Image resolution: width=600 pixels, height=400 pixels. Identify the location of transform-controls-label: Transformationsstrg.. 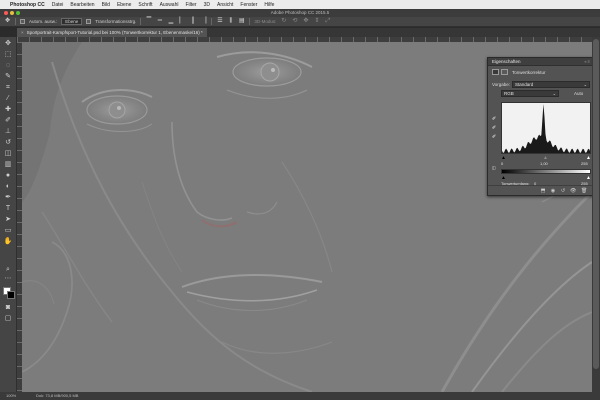
(116, 21).